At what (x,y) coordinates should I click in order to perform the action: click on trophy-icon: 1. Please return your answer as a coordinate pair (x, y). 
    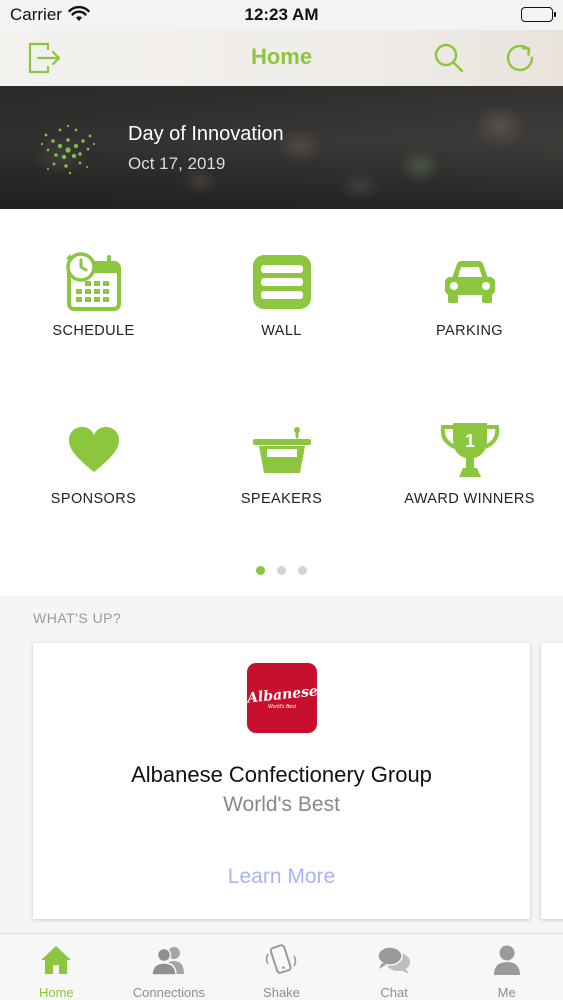
    Looking at the image, I should click on (469, 450).